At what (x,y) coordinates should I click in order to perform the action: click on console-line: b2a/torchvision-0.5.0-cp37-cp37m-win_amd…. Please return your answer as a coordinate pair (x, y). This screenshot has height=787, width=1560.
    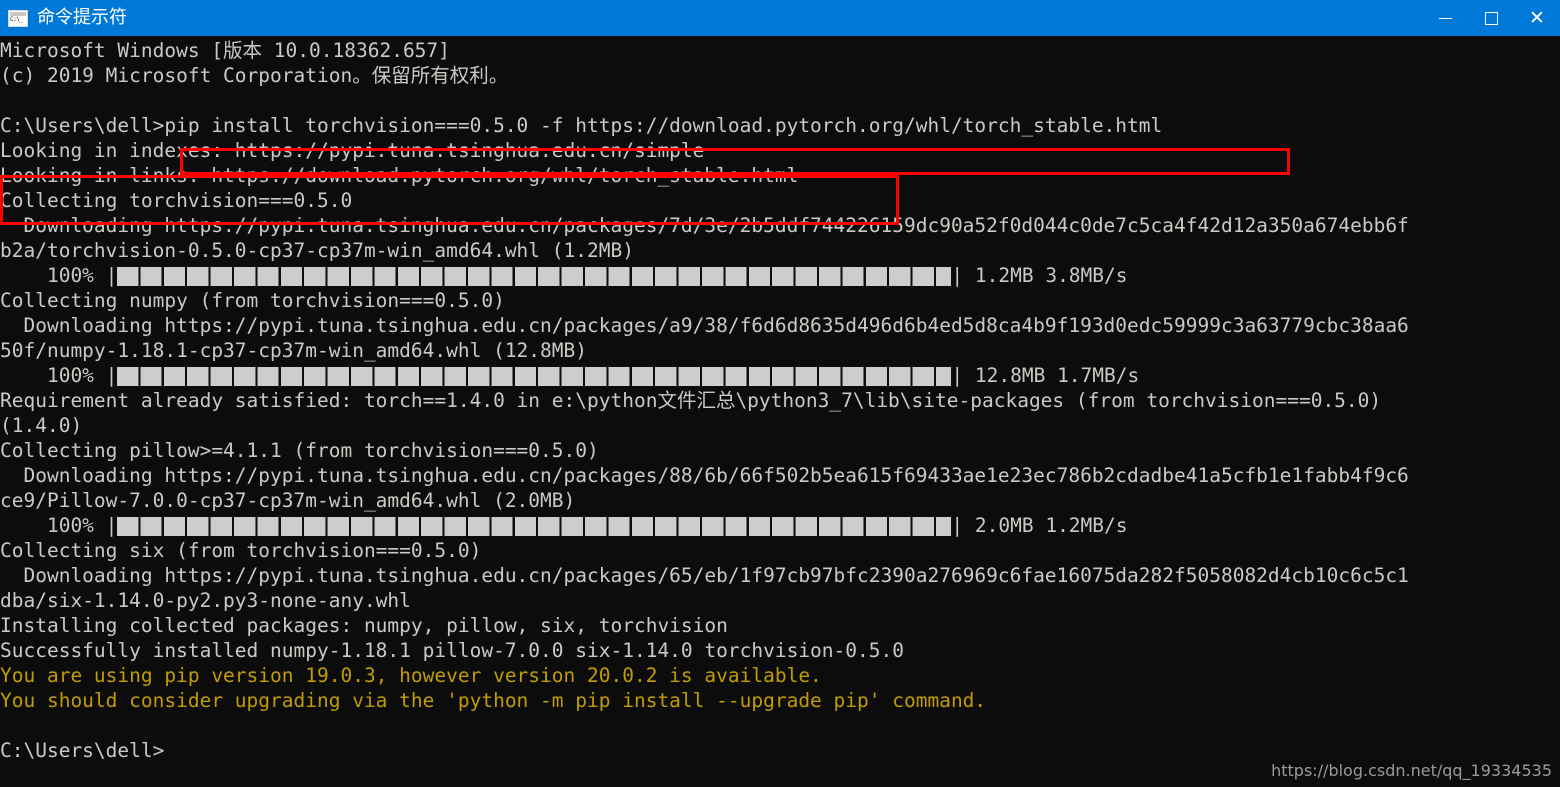
    Looking at the image, I should click on (317, 250).